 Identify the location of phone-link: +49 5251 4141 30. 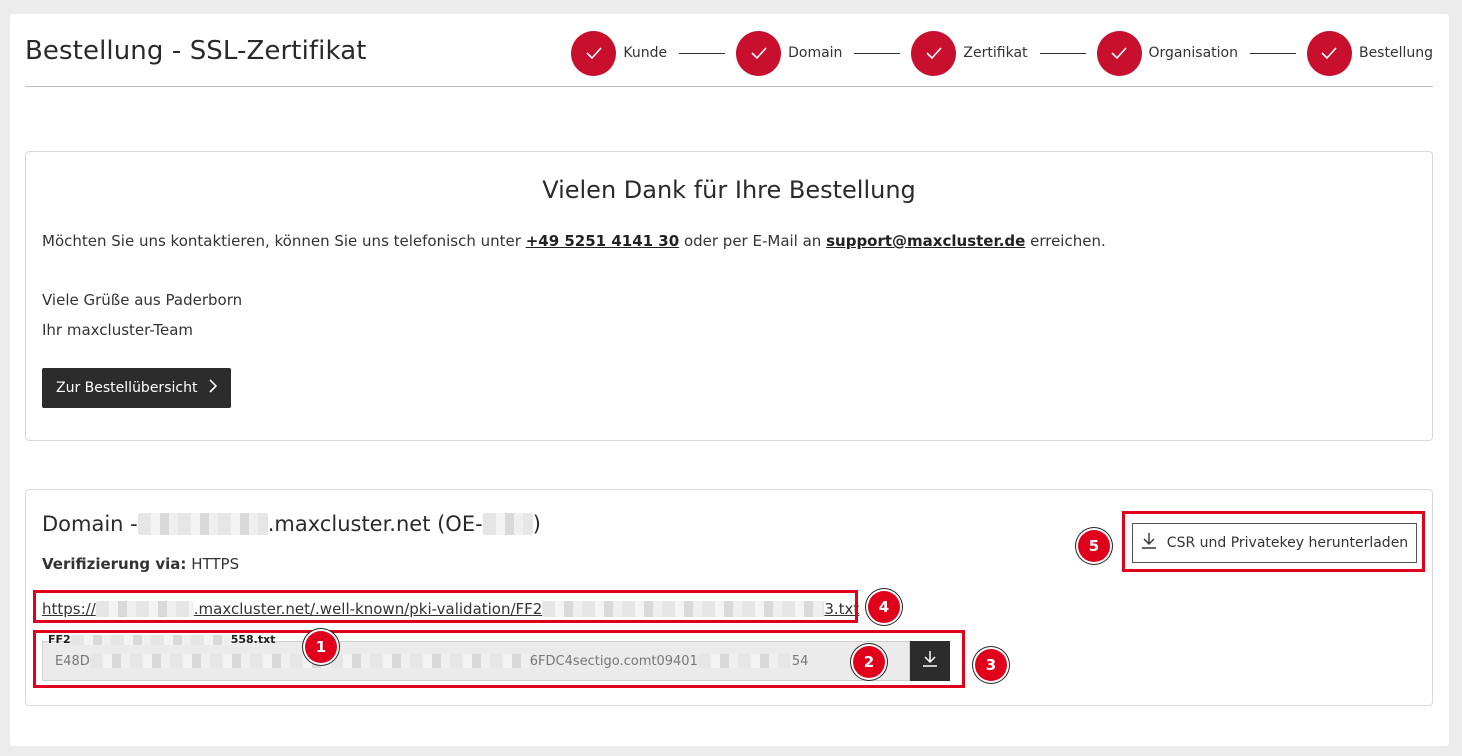
(602, 241).